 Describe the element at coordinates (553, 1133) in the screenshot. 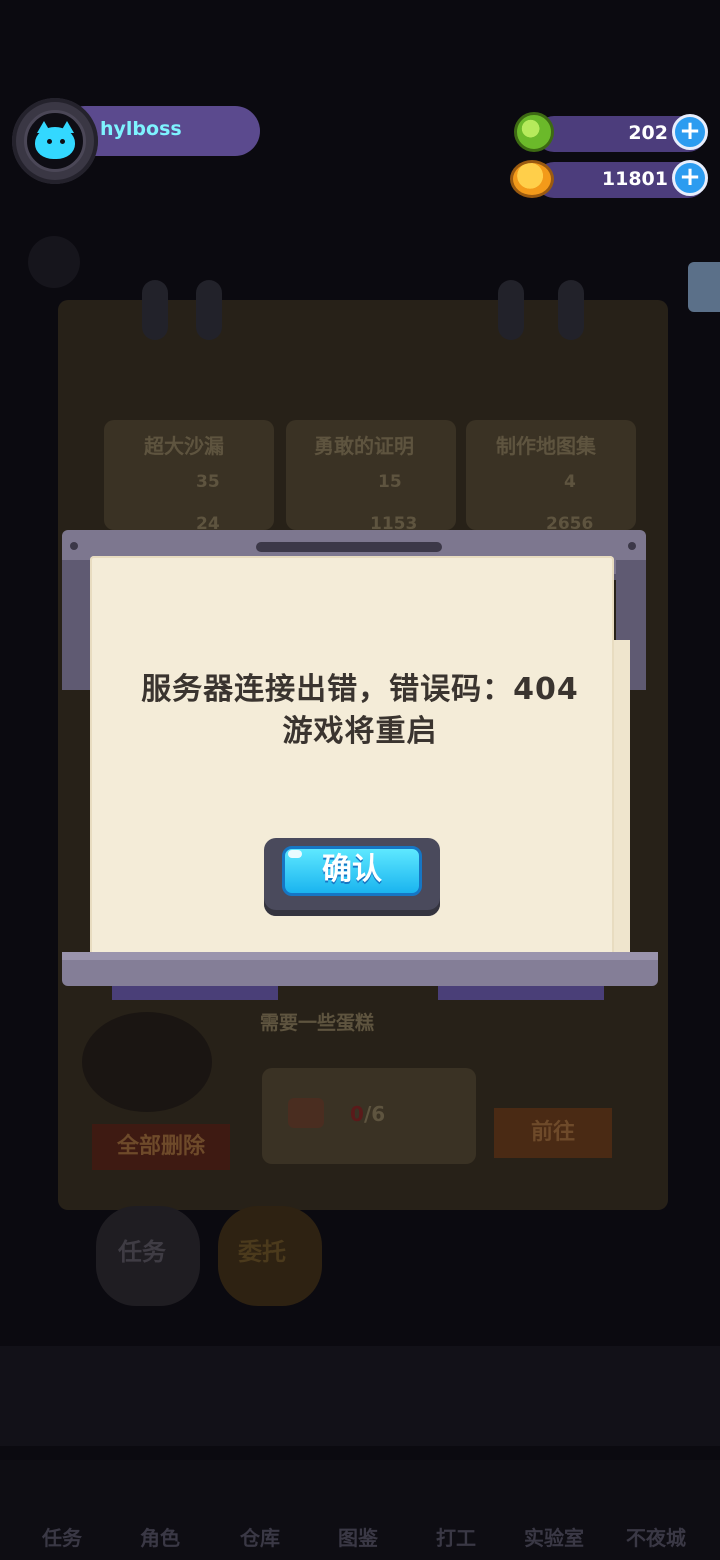

I see `goto-button: 前往` at that location.